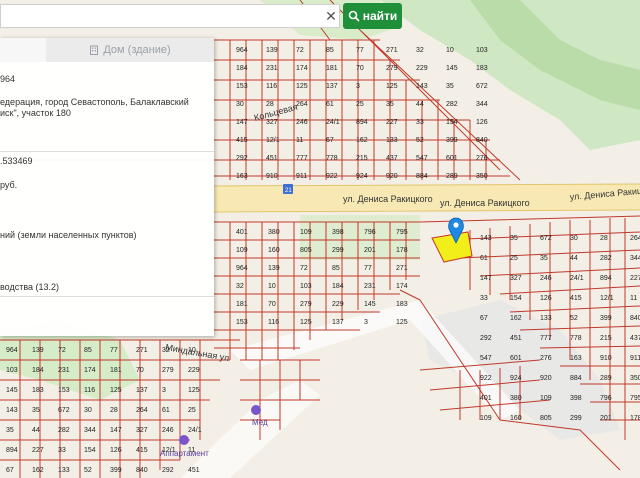  Describe the element at coordinates (272, 304) in the screenshot. I see `plot-number: 70` at that location.